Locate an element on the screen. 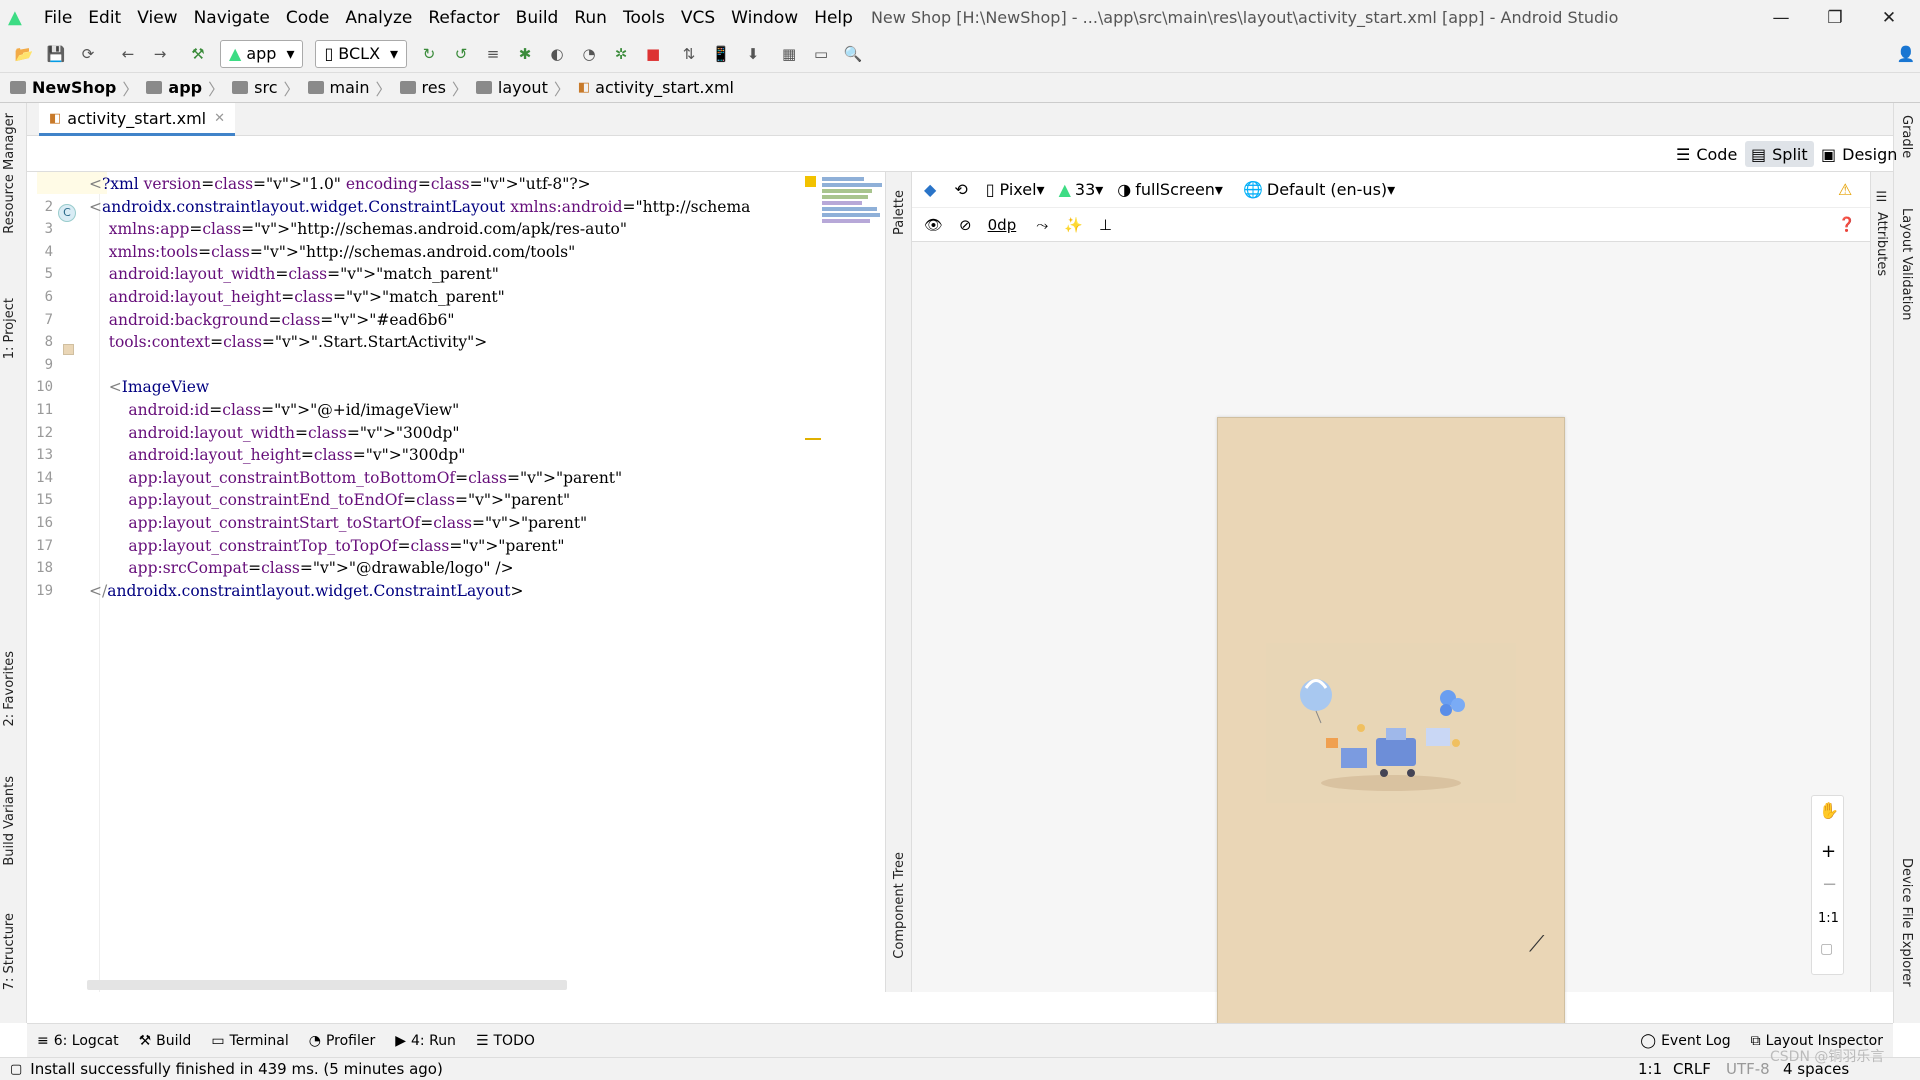  theme-select: fullScreen is located at coordinates (1175, 189).